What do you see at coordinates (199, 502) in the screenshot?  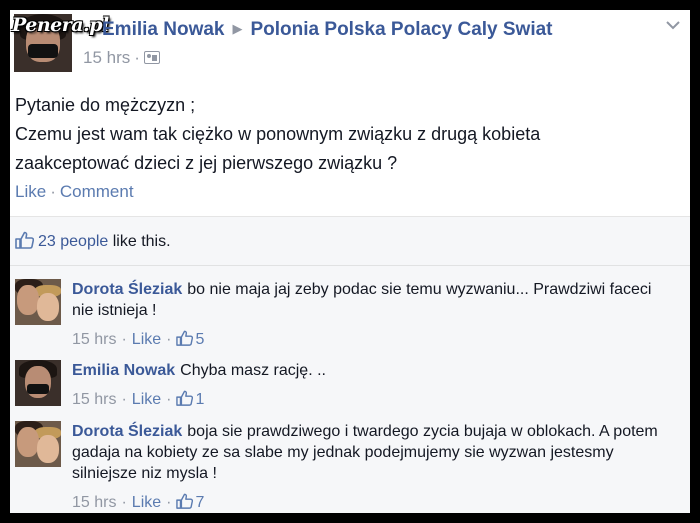 I see `comment-like-count: 7` at bounding box center [199, 502].